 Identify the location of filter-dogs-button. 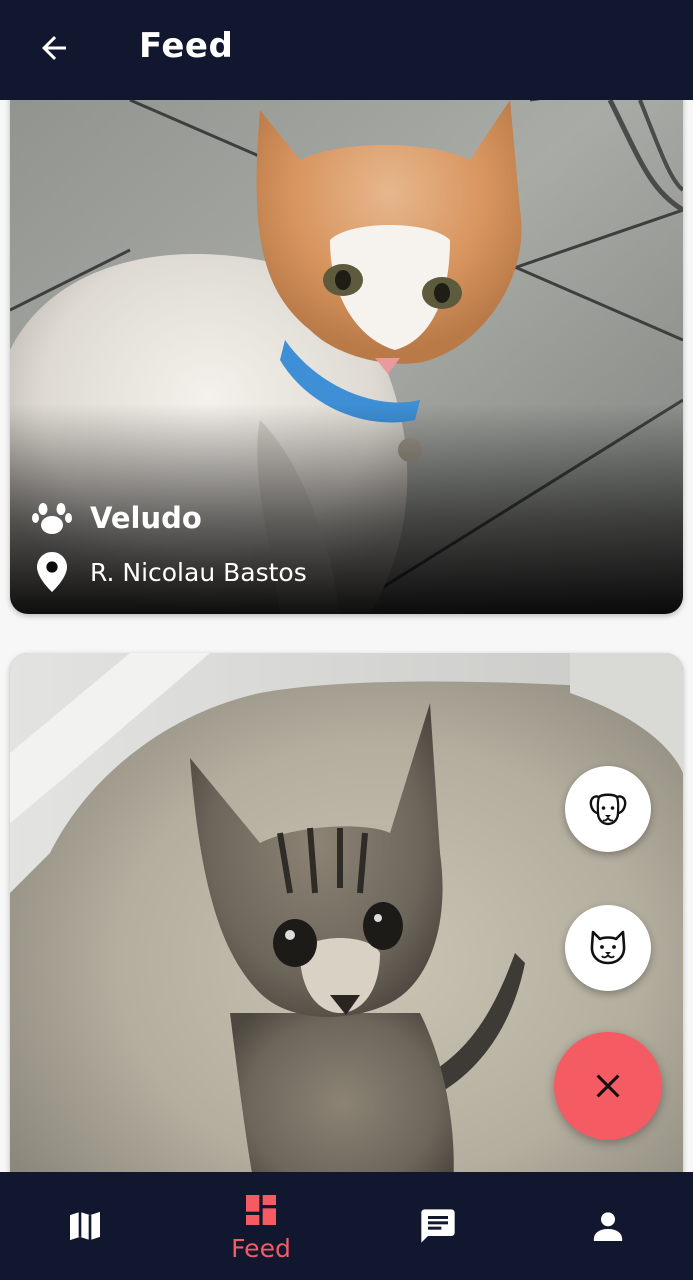
(608, 809).